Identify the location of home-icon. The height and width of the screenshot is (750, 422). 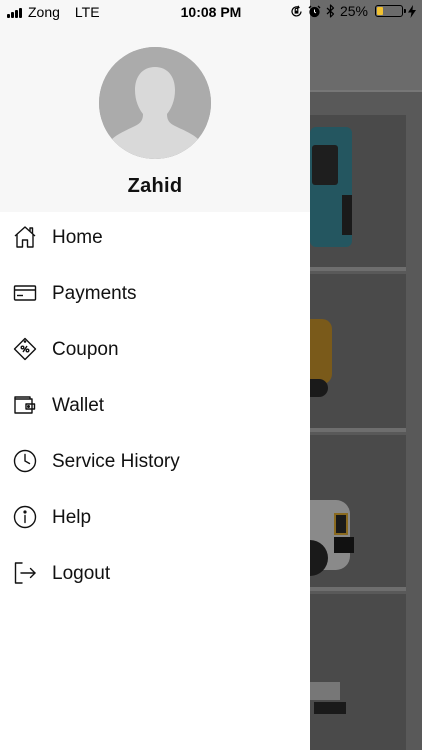
(25, 237).